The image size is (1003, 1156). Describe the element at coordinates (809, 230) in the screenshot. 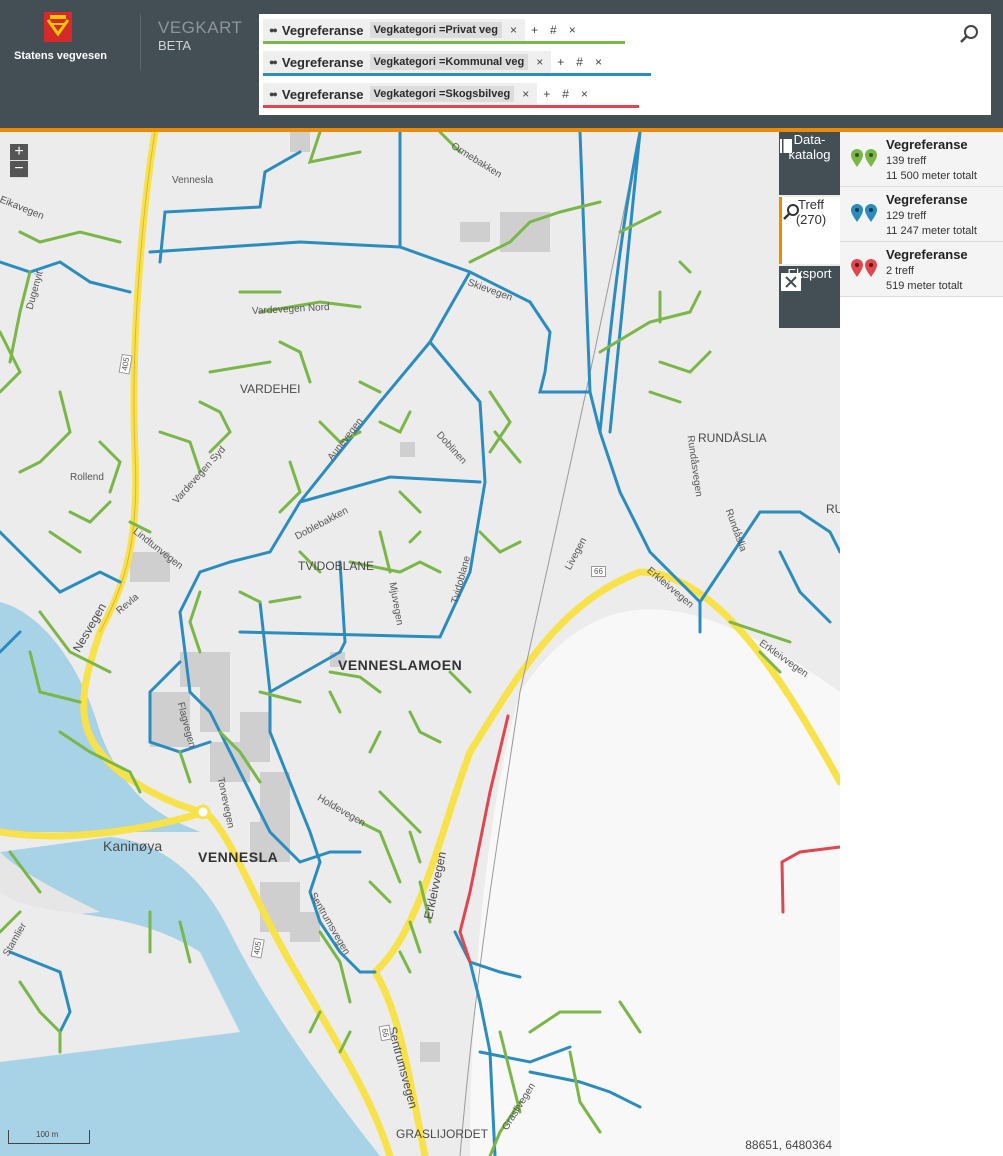

I see `treff-button: Treff (270)` at that location.